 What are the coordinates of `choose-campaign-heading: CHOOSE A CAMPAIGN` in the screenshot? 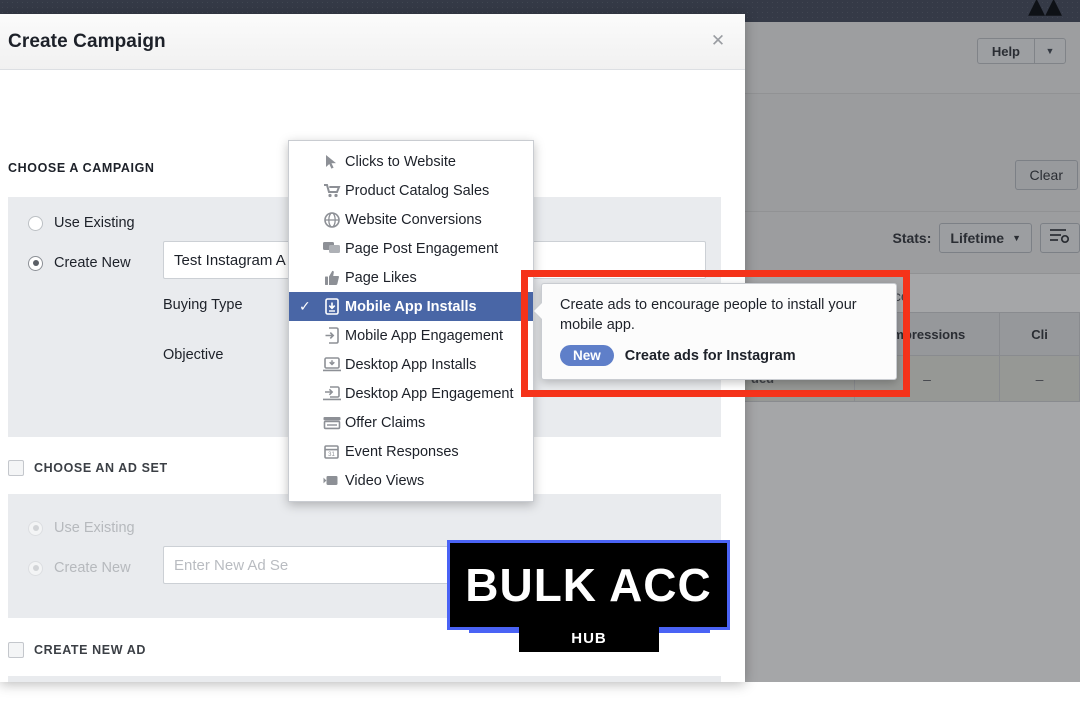 It's located at (81, 168).